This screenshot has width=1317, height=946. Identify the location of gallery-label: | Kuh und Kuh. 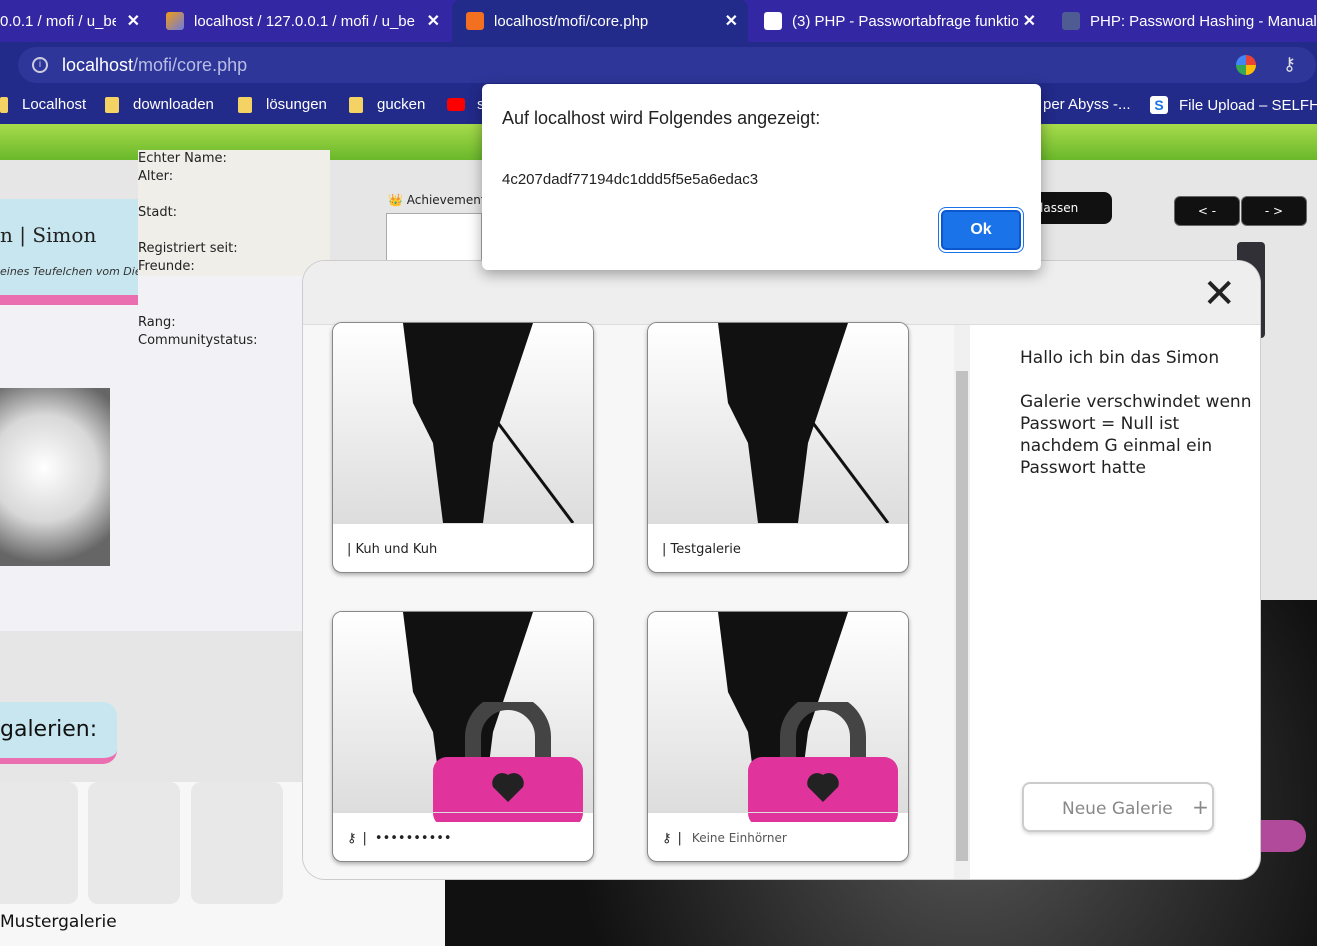
(463, 547).